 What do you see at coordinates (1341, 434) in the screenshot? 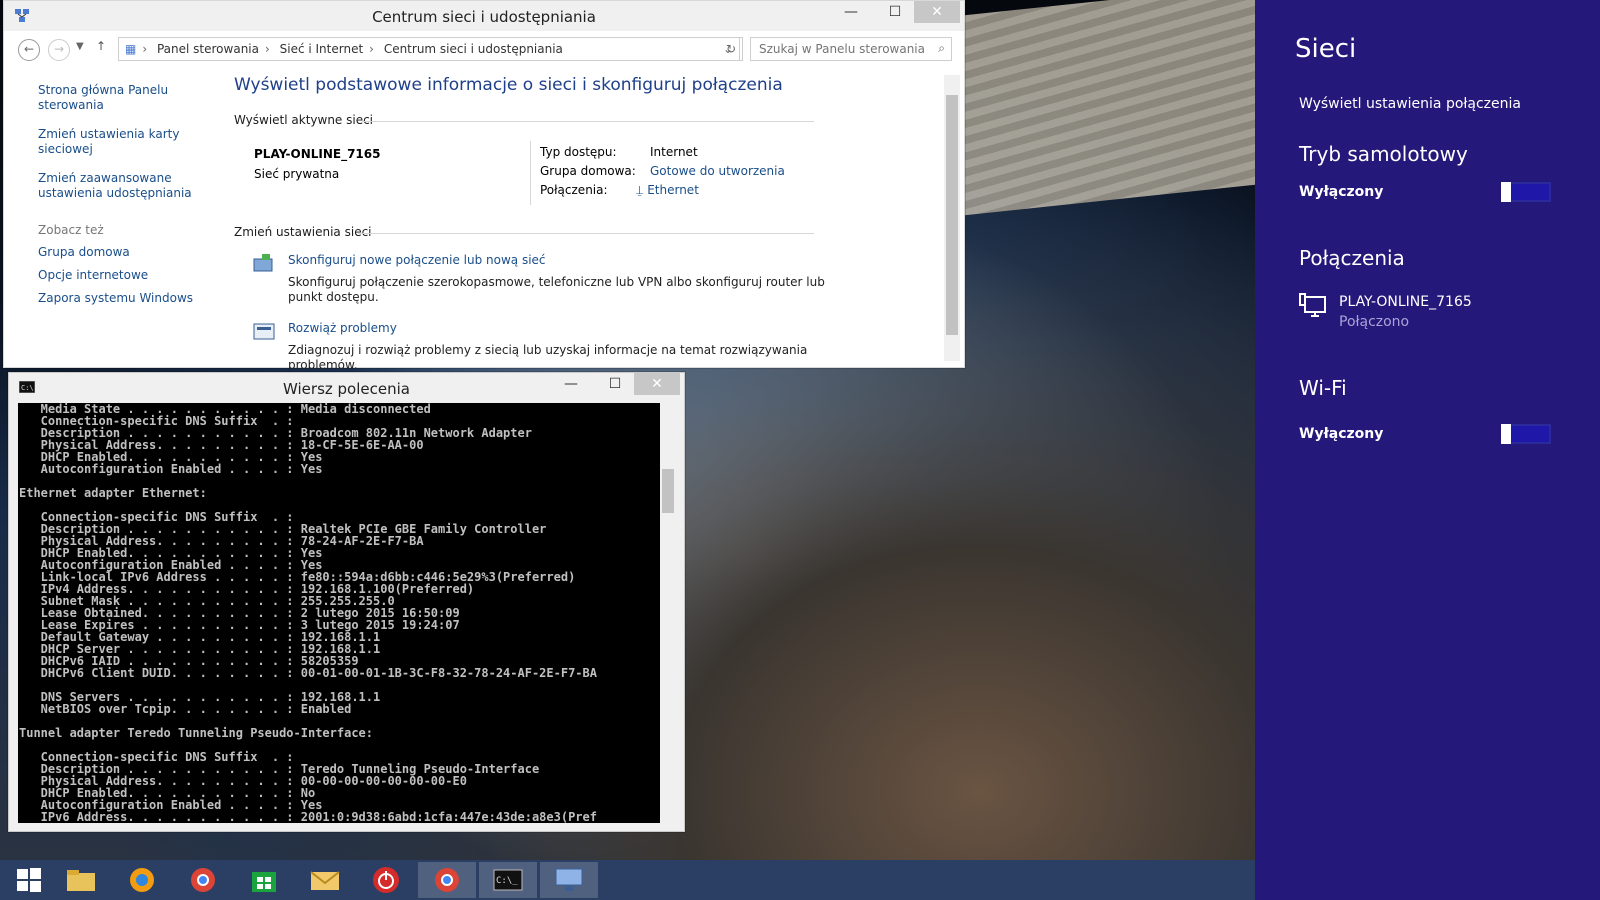
I see `wifi-state: Wyłączony` at bounding box center [1341, 434].